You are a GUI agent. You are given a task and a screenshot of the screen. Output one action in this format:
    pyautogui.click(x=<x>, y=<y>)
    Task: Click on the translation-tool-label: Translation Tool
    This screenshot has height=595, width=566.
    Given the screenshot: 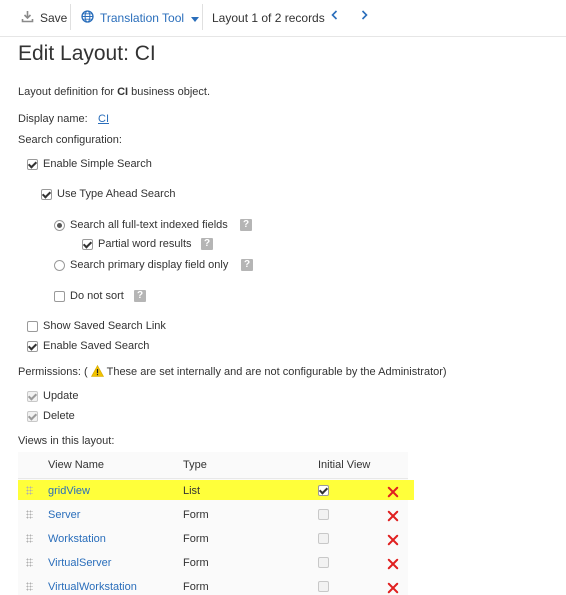 What is the action you would take?
    pyautogui.click(x=142, y=18)
    